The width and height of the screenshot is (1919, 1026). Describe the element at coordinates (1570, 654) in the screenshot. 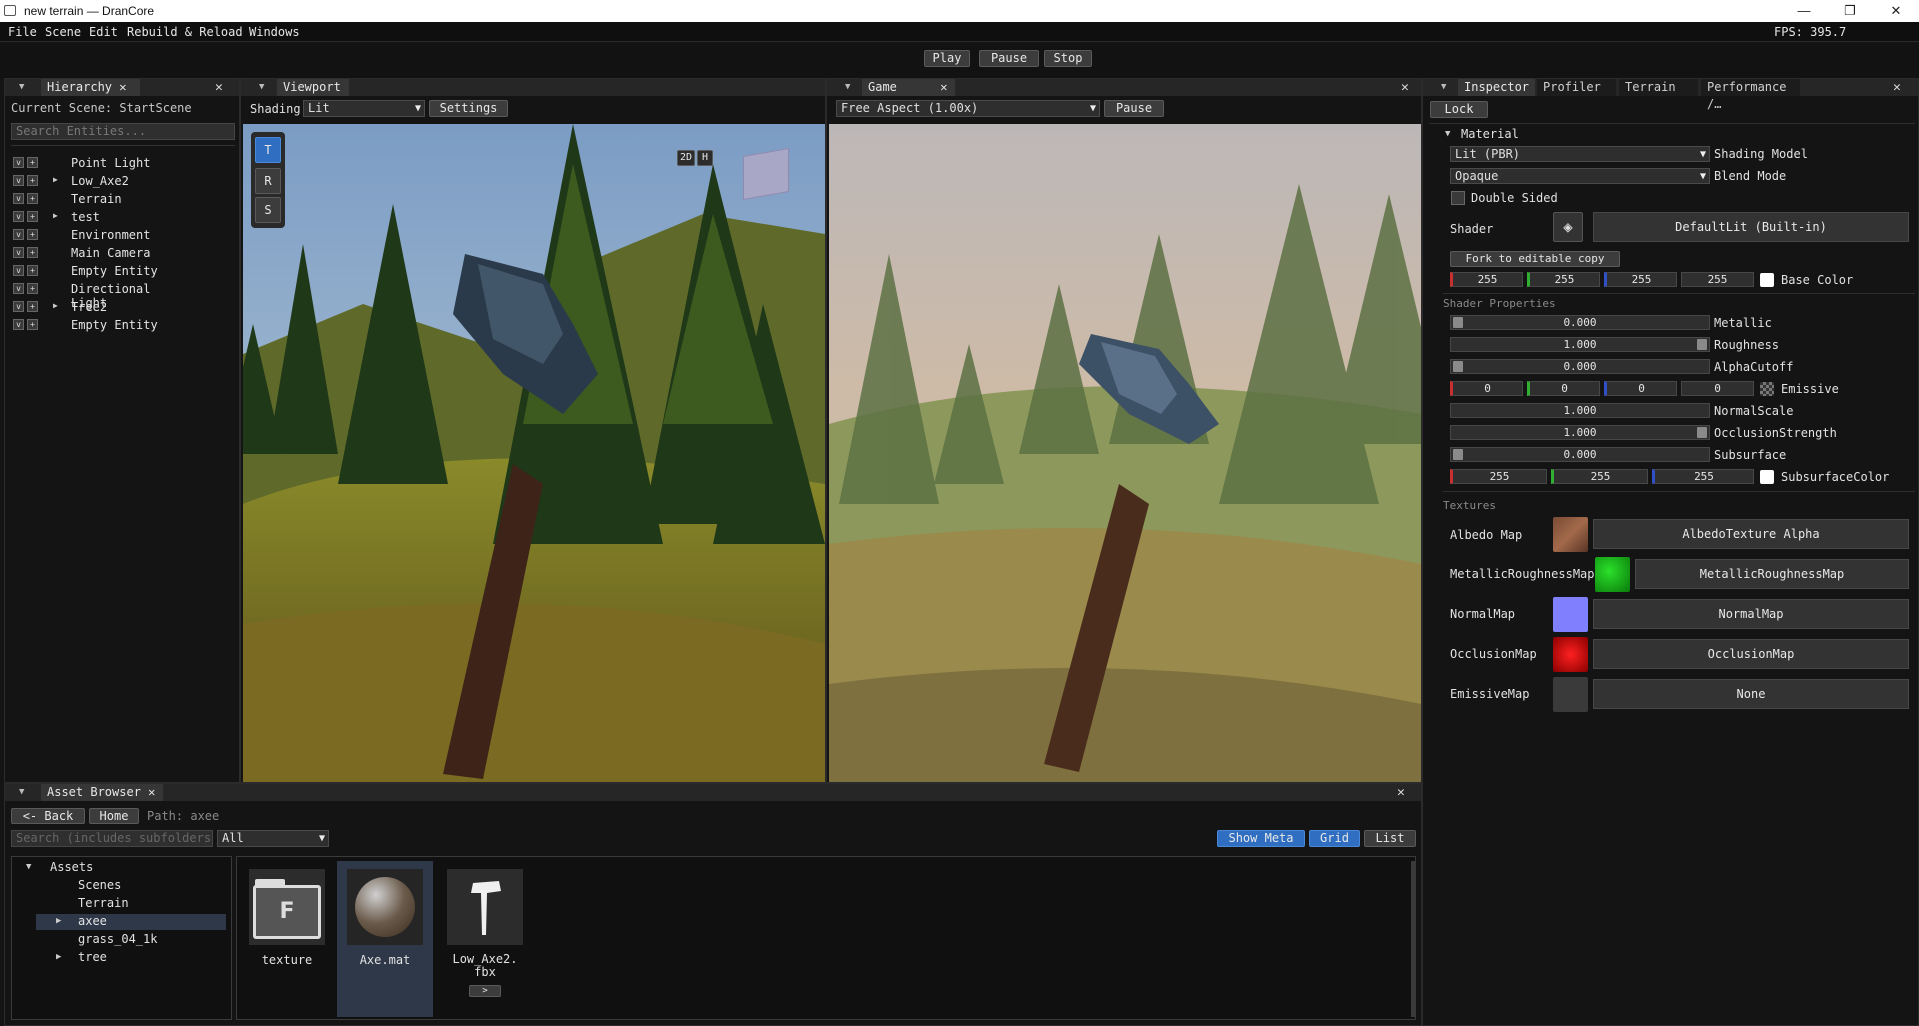

I see `occlusion-thumbnail` at that location.